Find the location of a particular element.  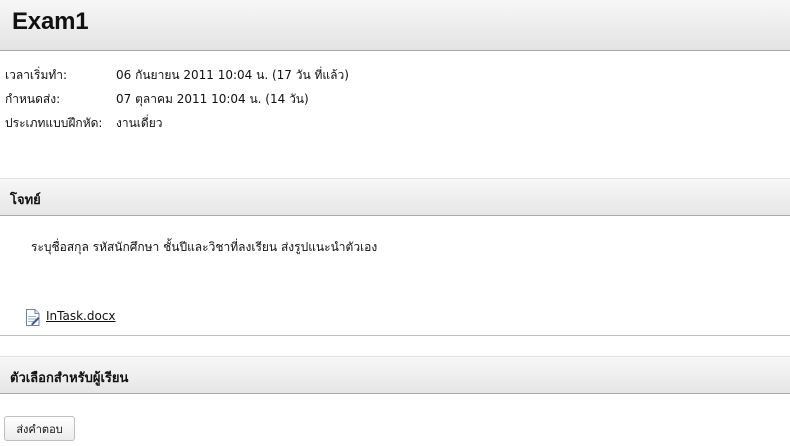

assignment-title: Exam1 is located at coordinates (50, 21).